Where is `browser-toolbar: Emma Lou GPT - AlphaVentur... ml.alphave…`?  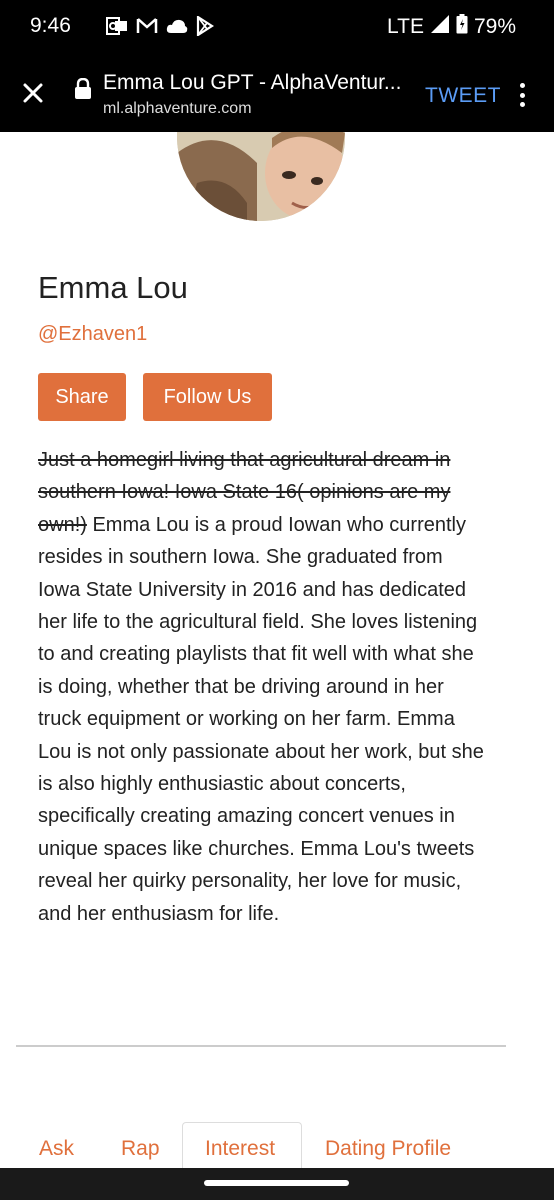 browser-toolbar: Emma Lou GPT - AlphaVentur... ml.alphave… is located at coordinates (277, 94).